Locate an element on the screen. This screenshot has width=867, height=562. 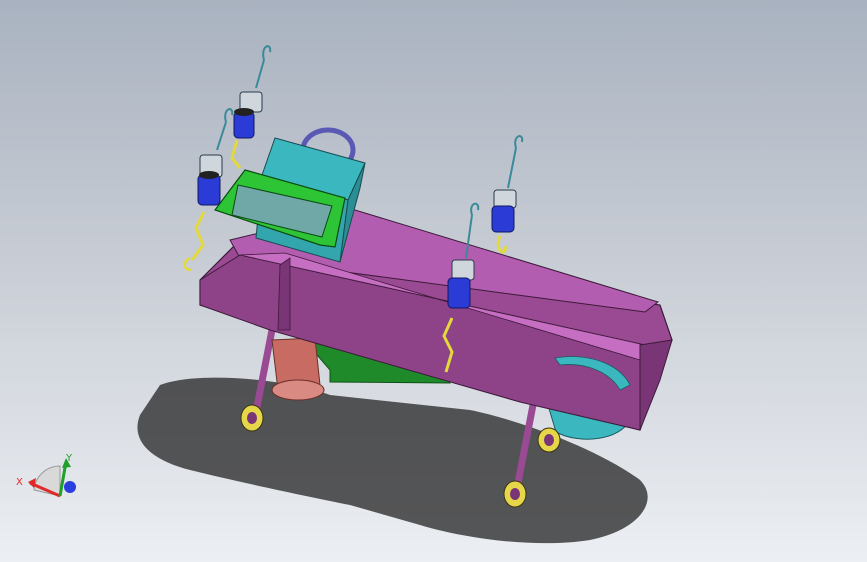
outlet-spout is located at coordinates (298, 369).